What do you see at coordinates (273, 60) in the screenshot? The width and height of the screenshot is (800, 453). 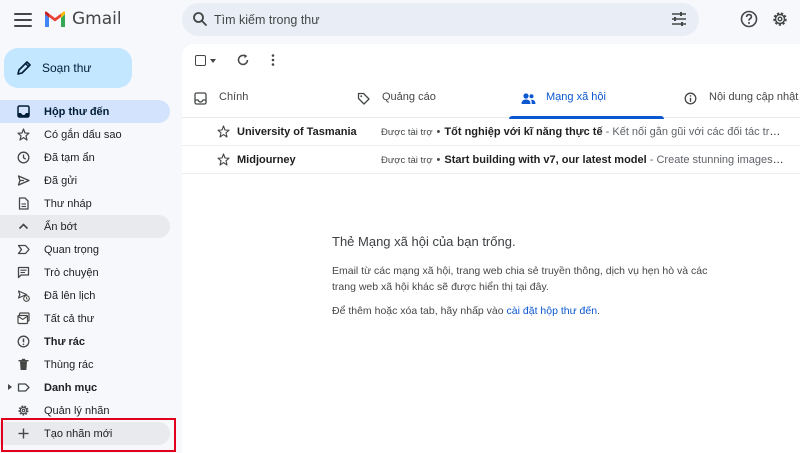 I see `more-vert-icon` at bounding box center [273, 60].